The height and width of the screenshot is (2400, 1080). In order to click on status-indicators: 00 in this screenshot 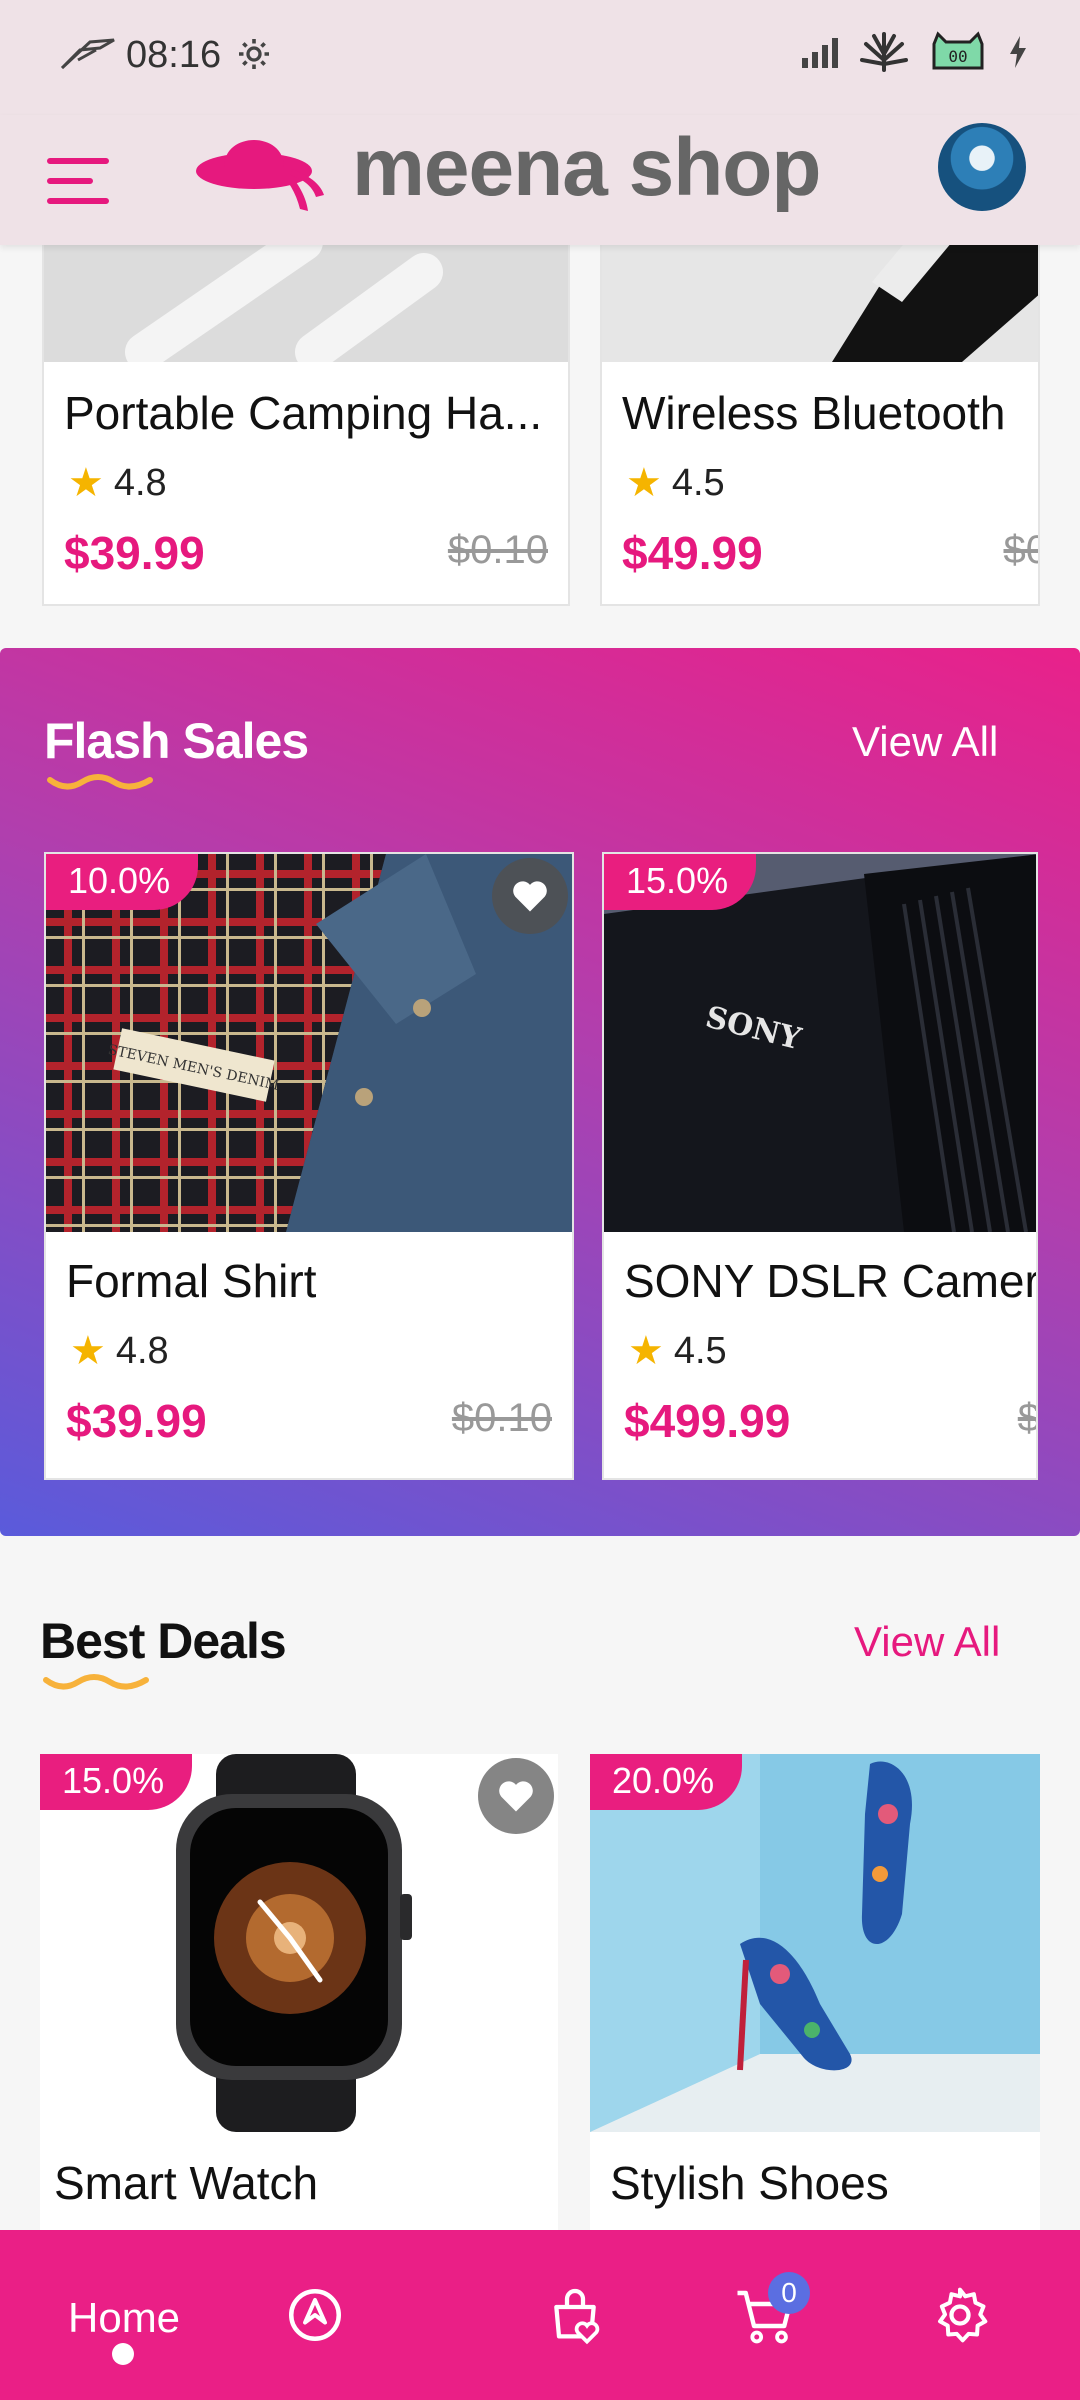, I will do `click(914, 52)`.